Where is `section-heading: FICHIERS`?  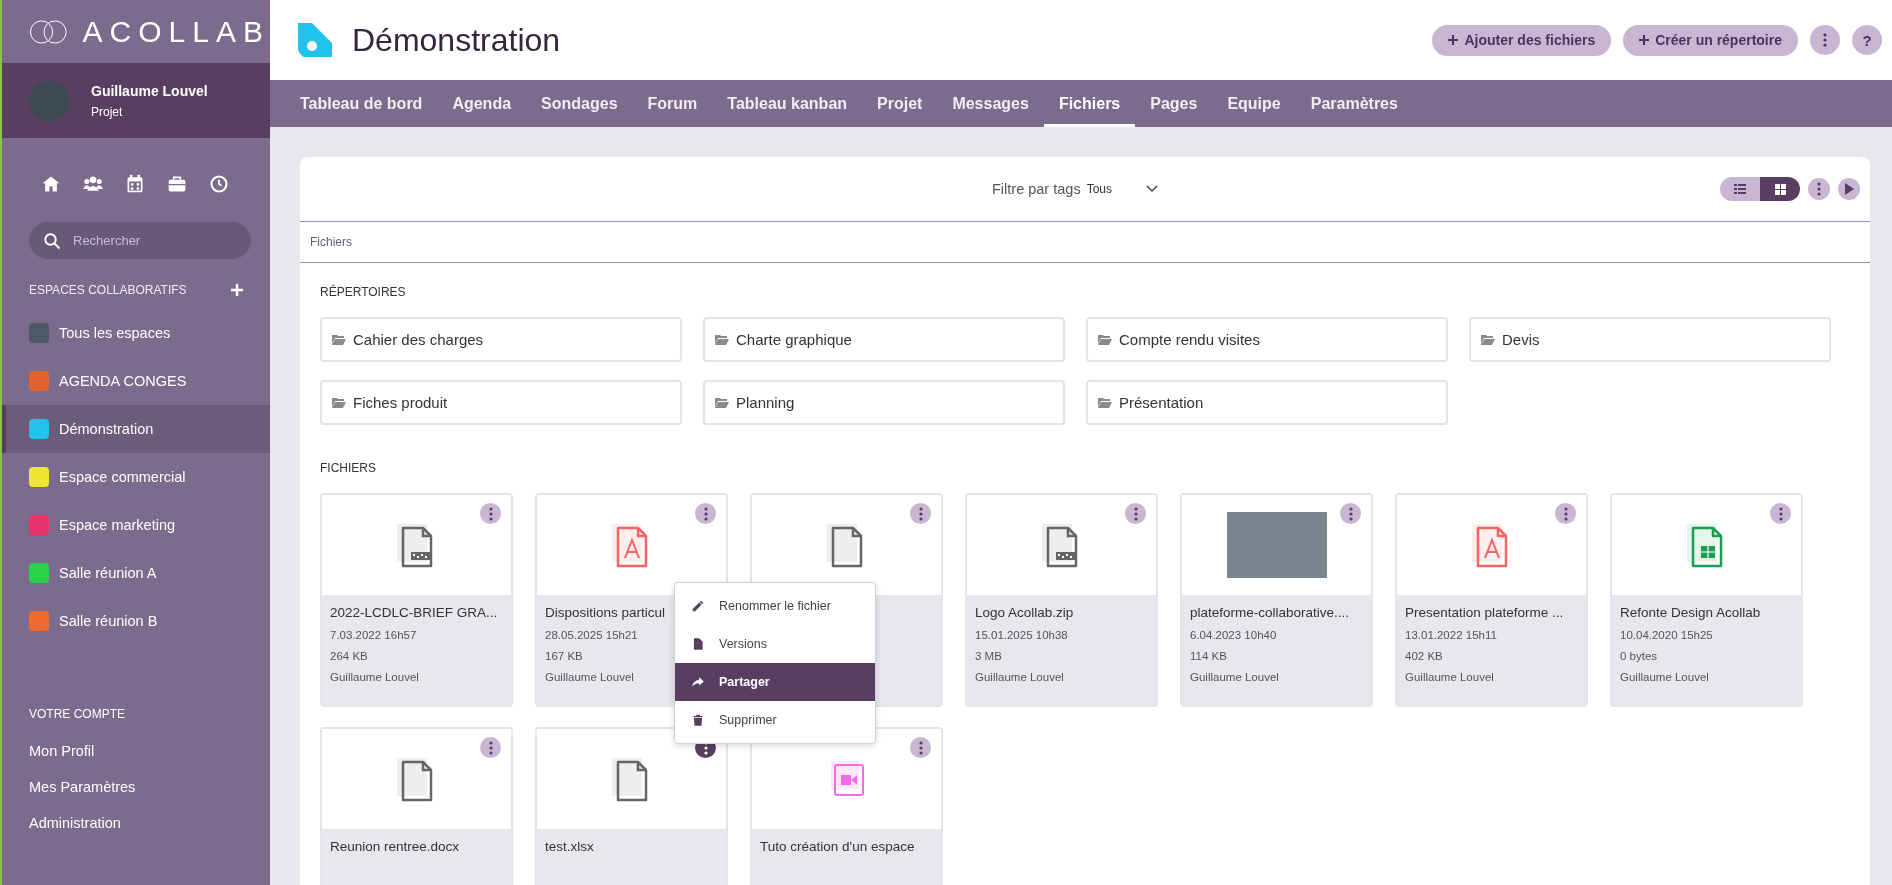 section-heading: FICHIERS is located at coordinates (348, 468).